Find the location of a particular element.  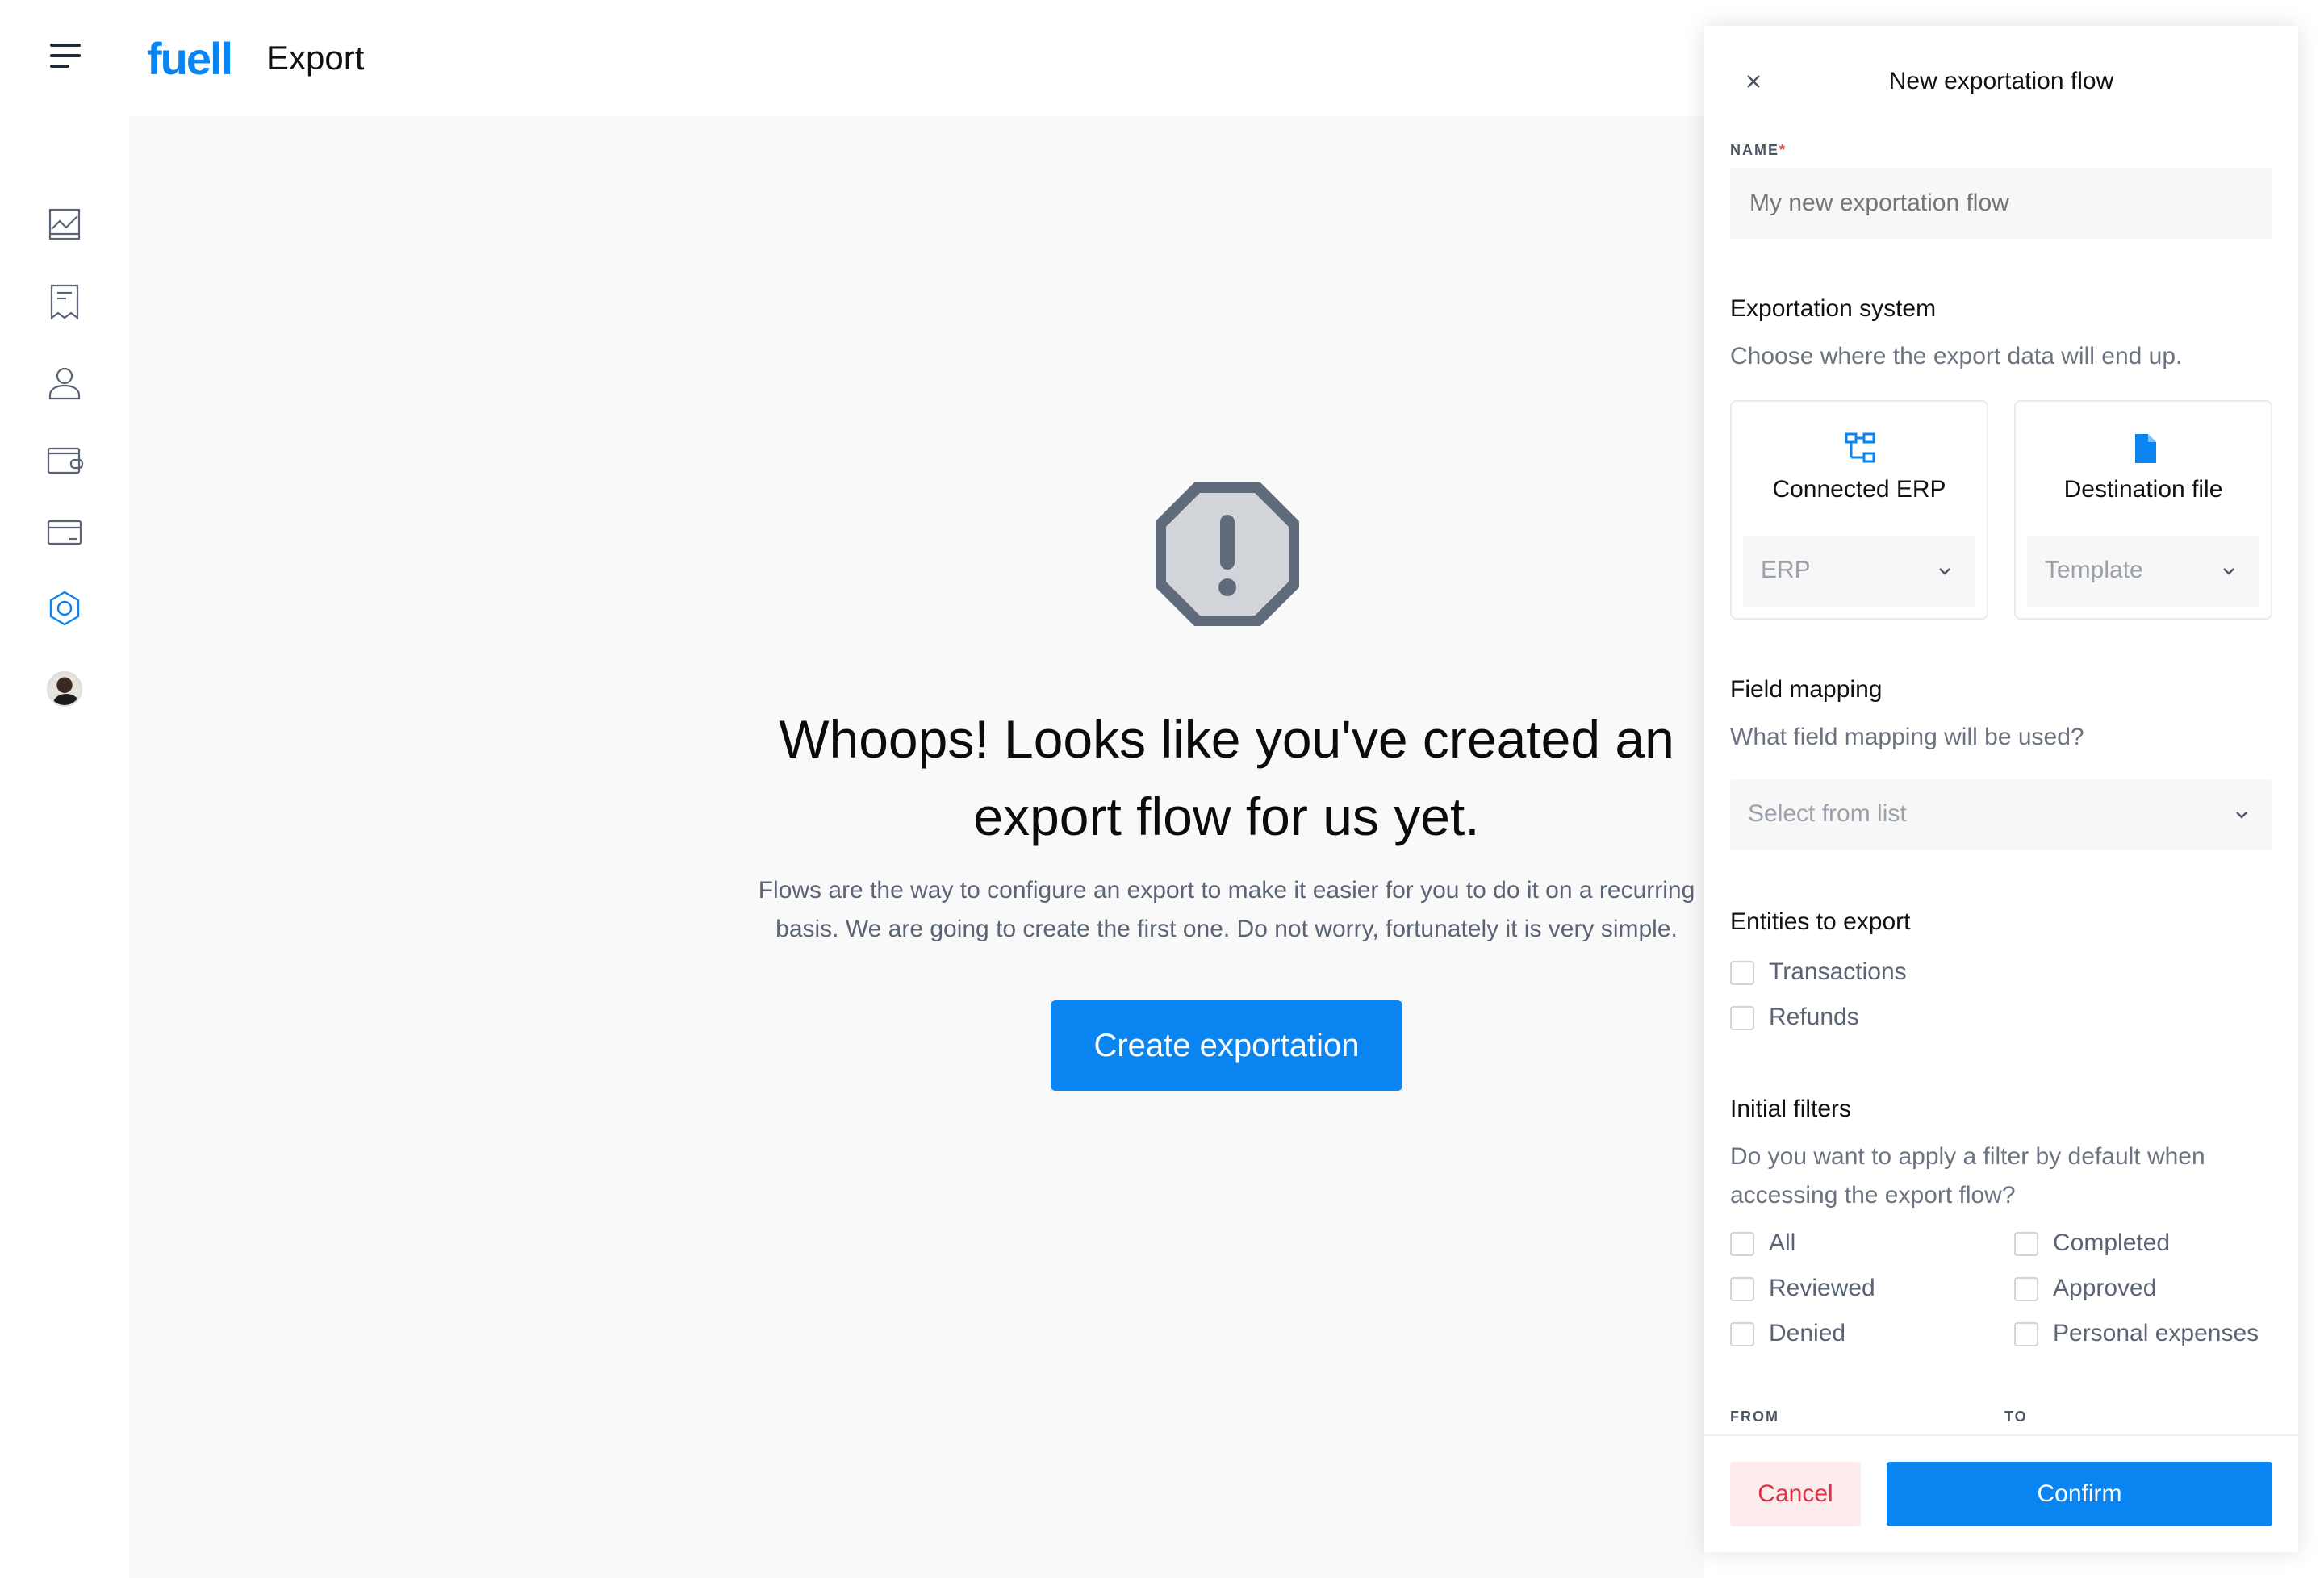

cancel-button: Cancel is located at coordinates (1795, 1494).